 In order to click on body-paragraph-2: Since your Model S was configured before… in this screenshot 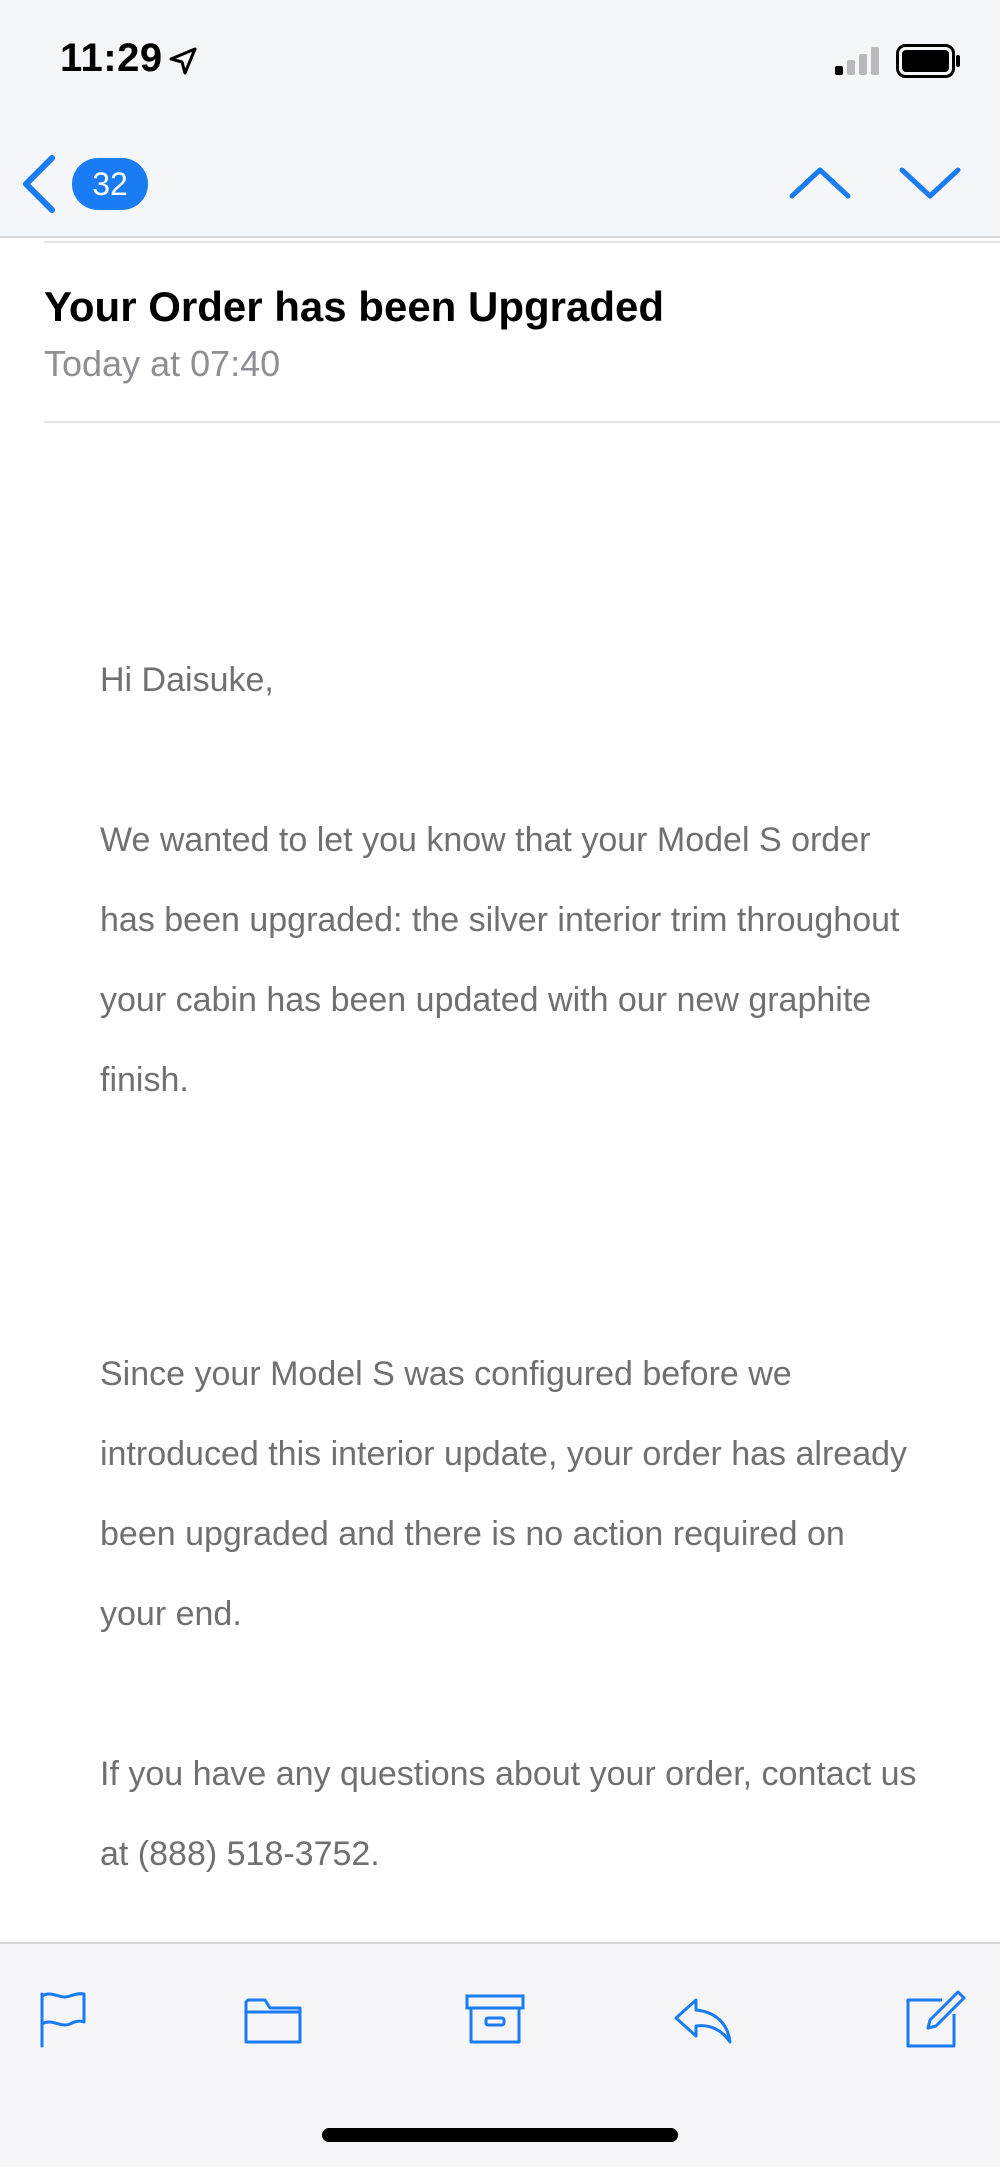, I will do `click(504, 1494)`.